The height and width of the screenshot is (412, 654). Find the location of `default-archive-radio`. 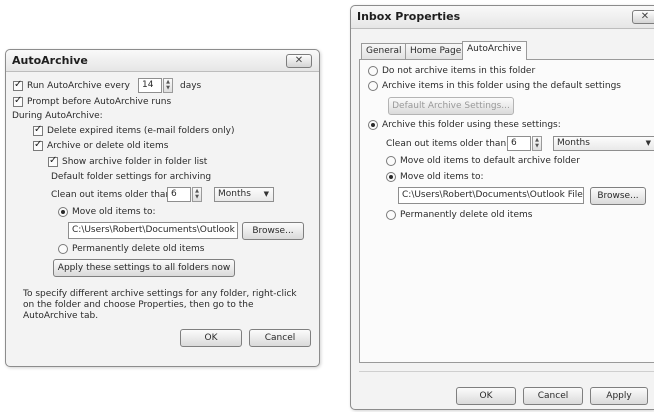

default-archive-radio is located at coordinates (373, 86).